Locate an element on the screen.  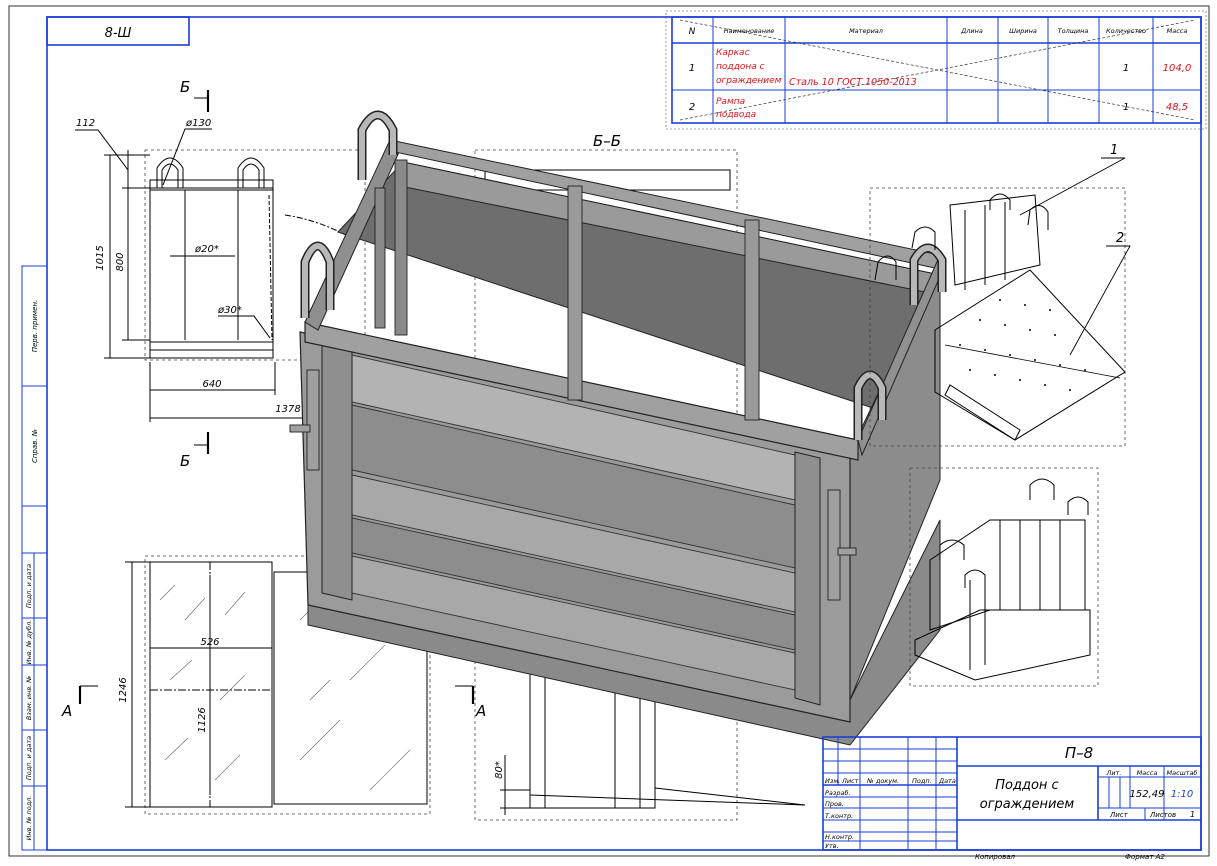
tb-role-approve: Утв. is located at coordinates (832, 846).